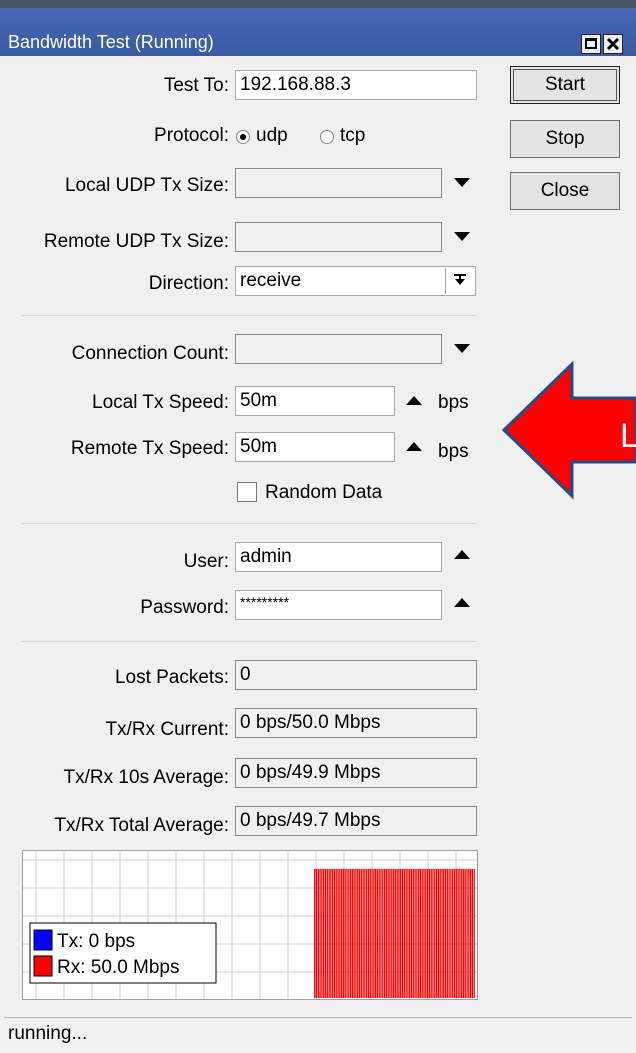  What do you see at coordinates (355, 281) in the screenshot?
I see `direction-select: receive` at bounding box center [355, 281].